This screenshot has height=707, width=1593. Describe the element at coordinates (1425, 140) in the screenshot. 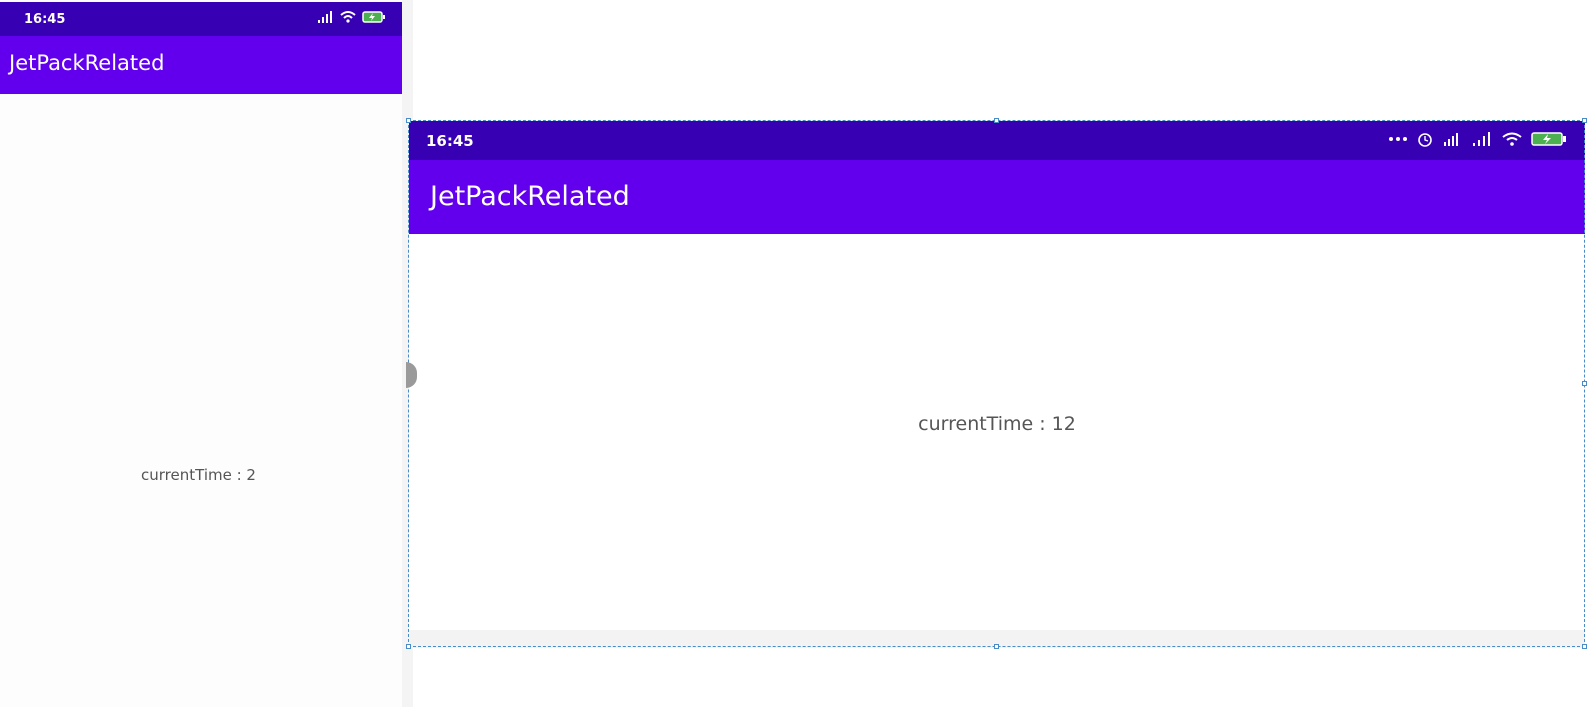

I see `alarm-icon` at that location.